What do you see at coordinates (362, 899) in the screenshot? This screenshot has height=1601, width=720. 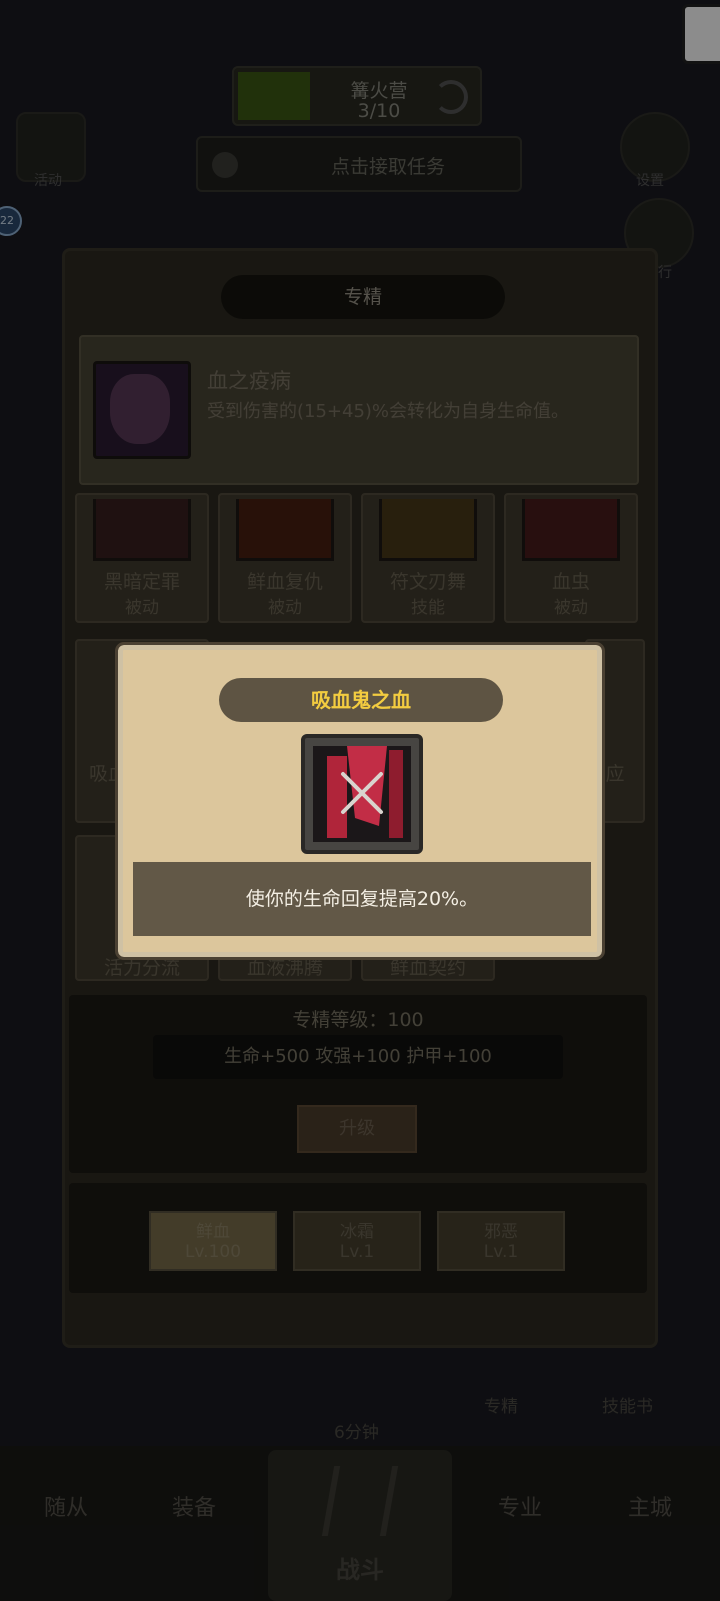 I see `popup-description: 使你的生命回复提高20%。` at bounding box center [362, 899].